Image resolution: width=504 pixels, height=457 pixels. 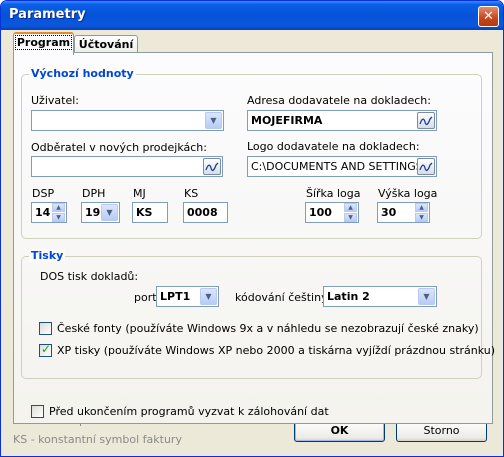 I want to click on print-group-title: Tisky, so click(x=47, y=255).